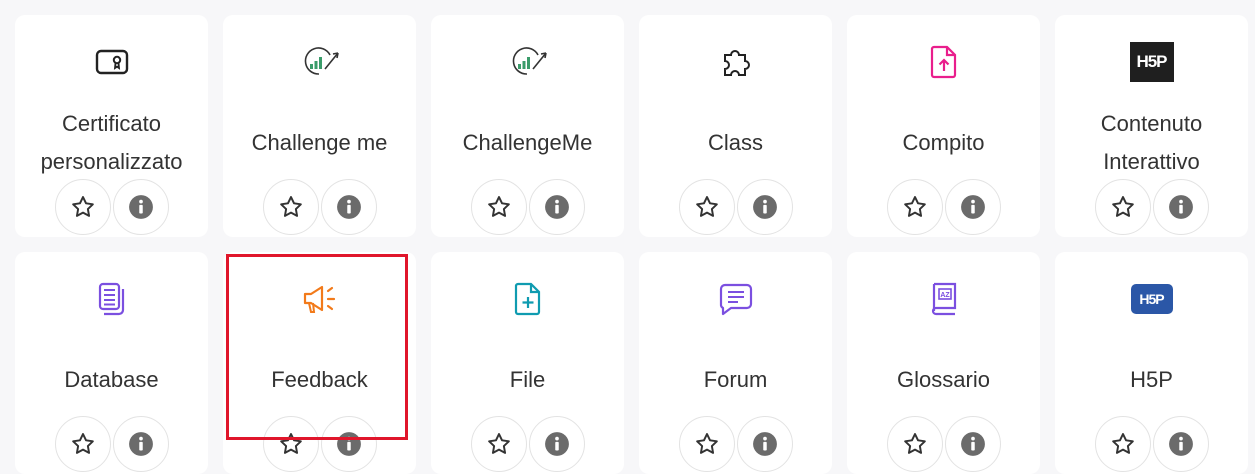 The height and width of the screenshot is (474, 1255). Describe the element at coordinates (528, 299) in the screenshot. I see `file-add-icon` at that location.